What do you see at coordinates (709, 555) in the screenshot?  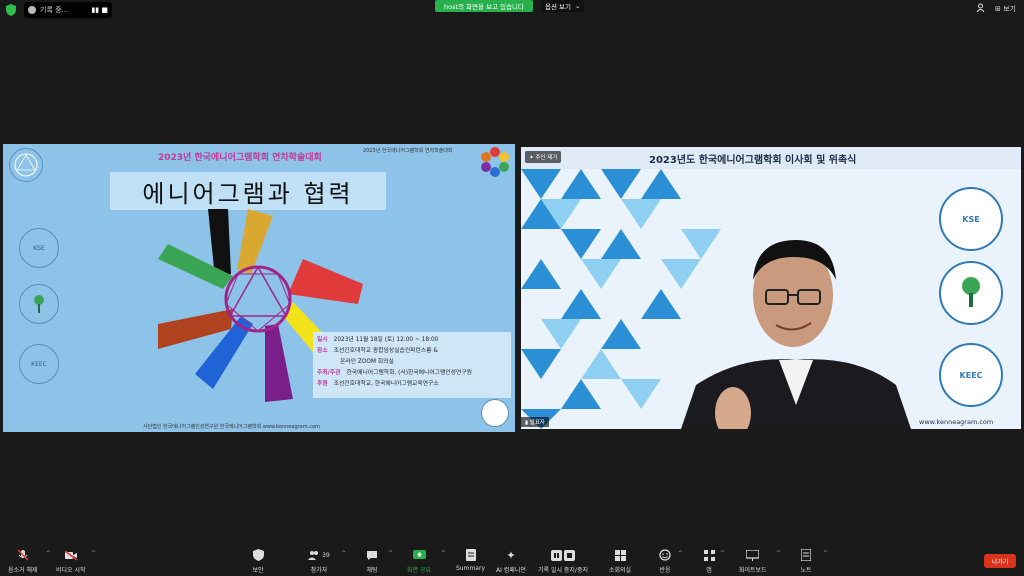 I see `apps-icon` at bounding box center [709, 555].